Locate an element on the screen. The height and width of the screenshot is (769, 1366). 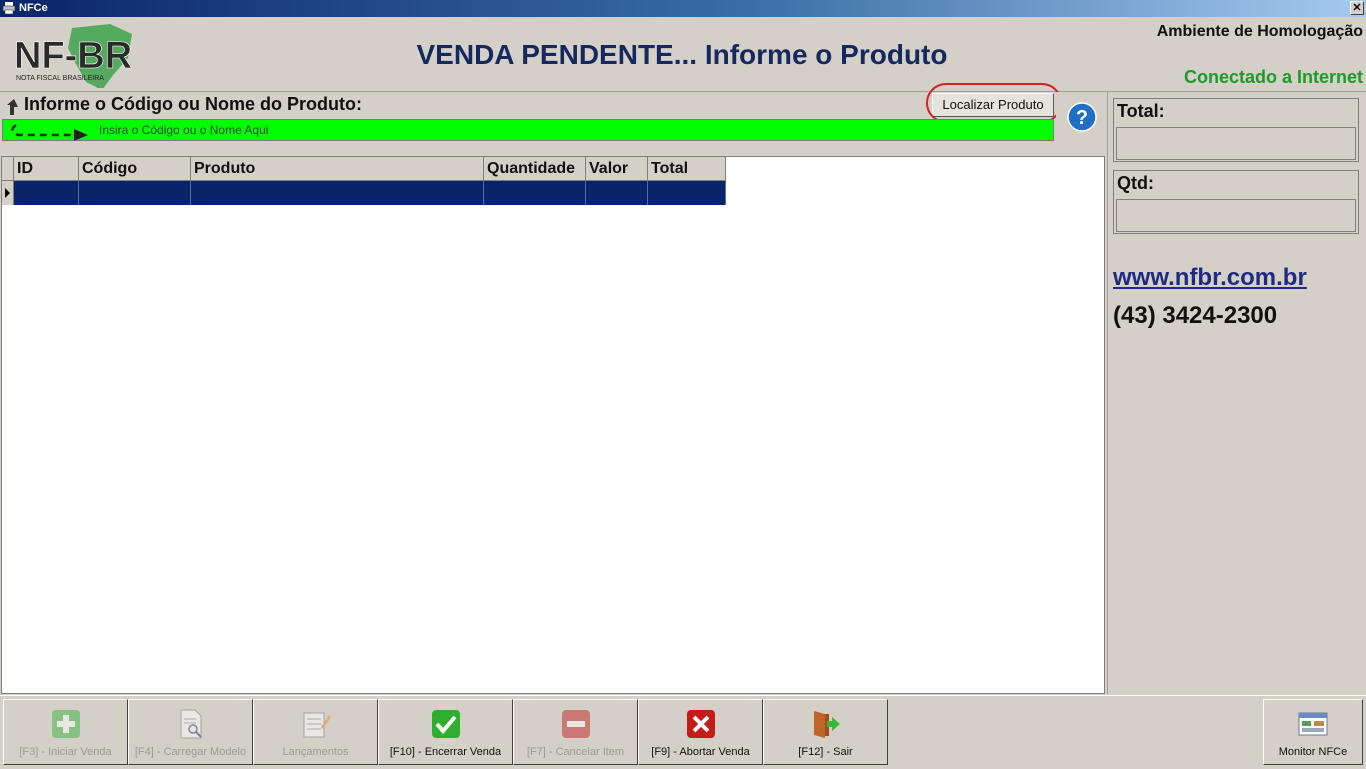
total-label: Total: is located at coordinates (1141, 111).